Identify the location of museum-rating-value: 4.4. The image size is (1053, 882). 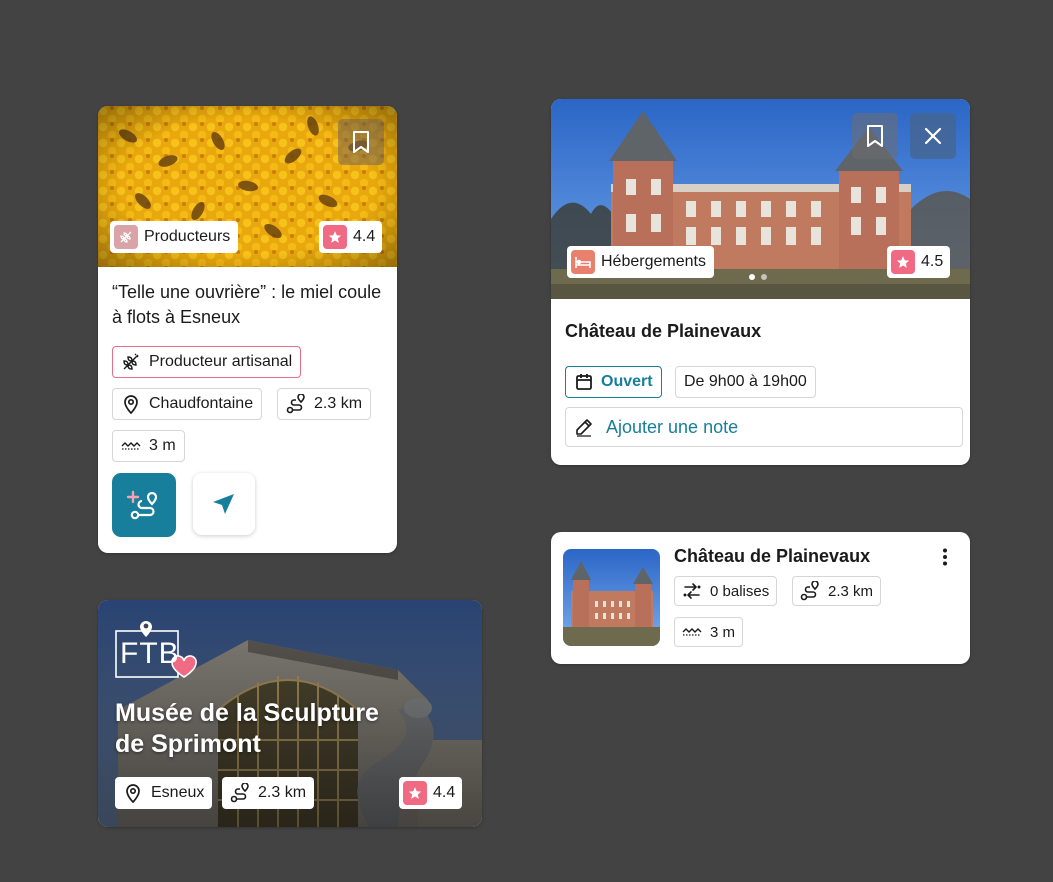
(444, 792).